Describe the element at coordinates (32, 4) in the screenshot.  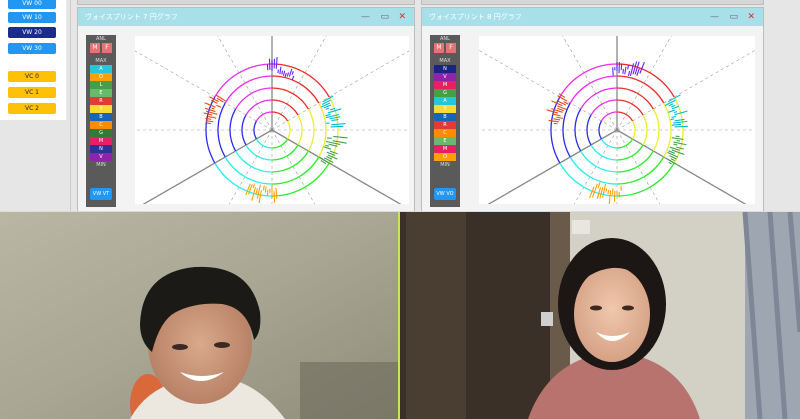
I see `vw-00-button: VW 00` at that location.